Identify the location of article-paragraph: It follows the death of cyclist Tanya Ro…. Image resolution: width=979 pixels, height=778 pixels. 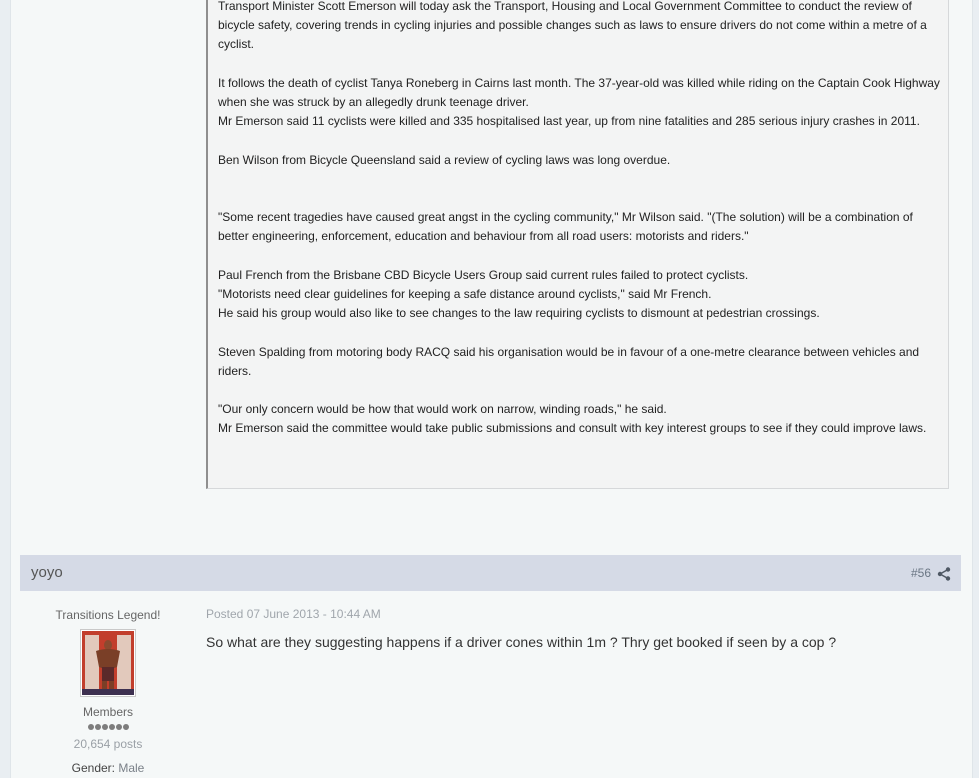
(579, 92).